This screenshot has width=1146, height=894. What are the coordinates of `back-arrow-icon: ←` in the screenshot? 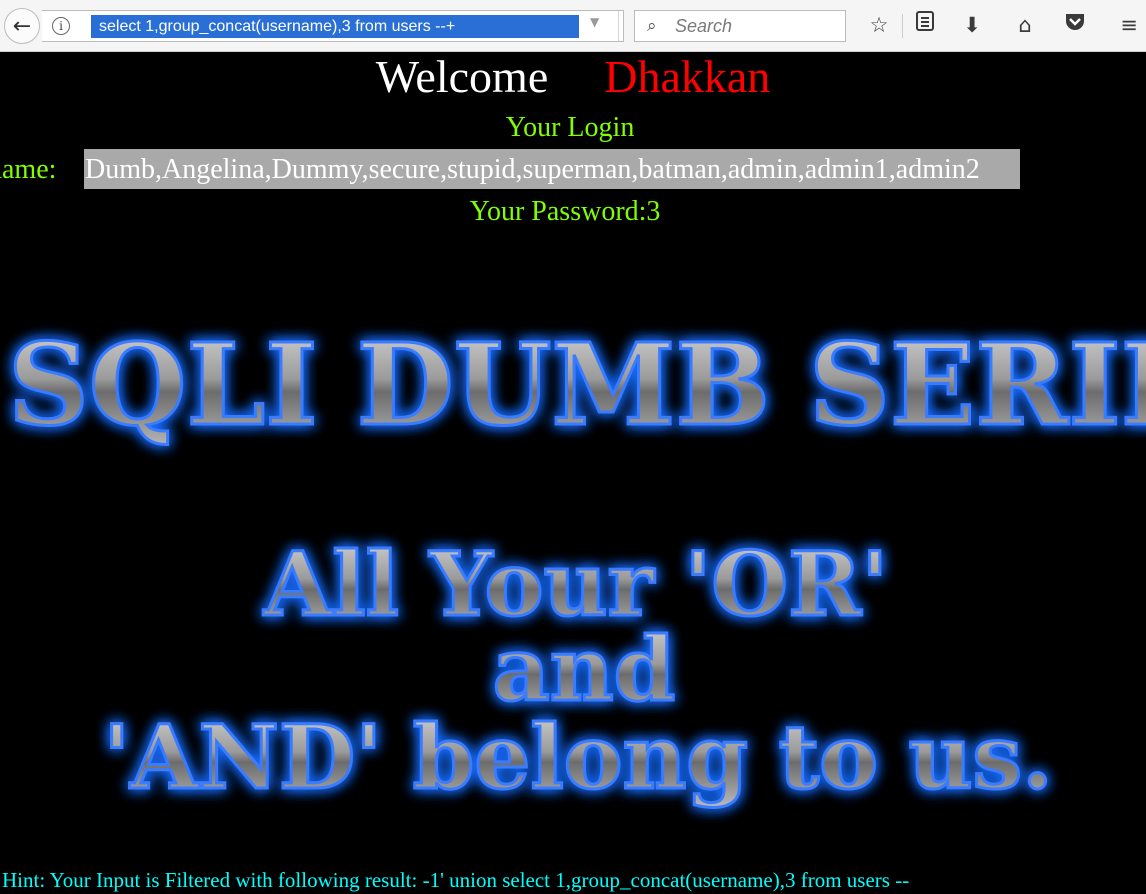 It's located at (22, 26).